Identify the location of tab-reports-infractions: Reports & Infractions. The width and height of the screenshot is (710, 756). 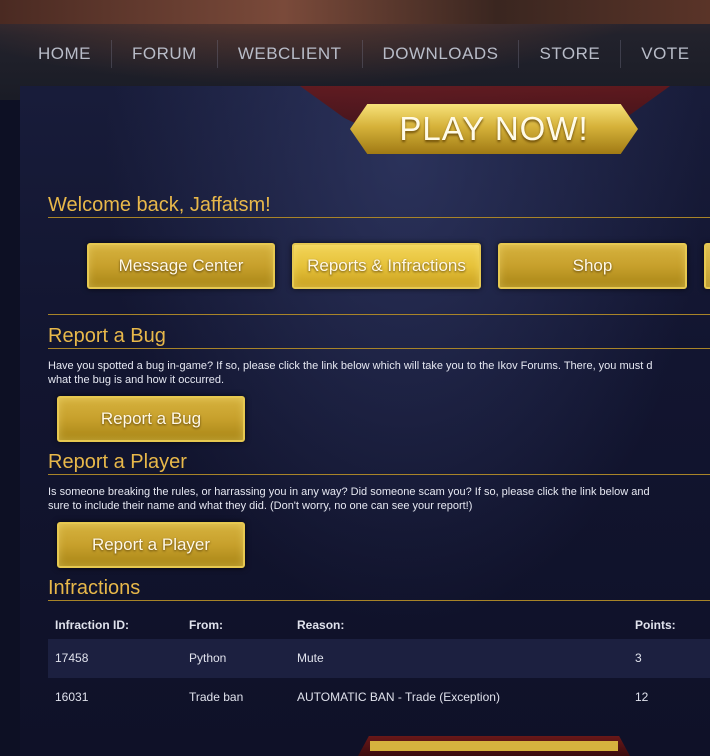
(386, 266).